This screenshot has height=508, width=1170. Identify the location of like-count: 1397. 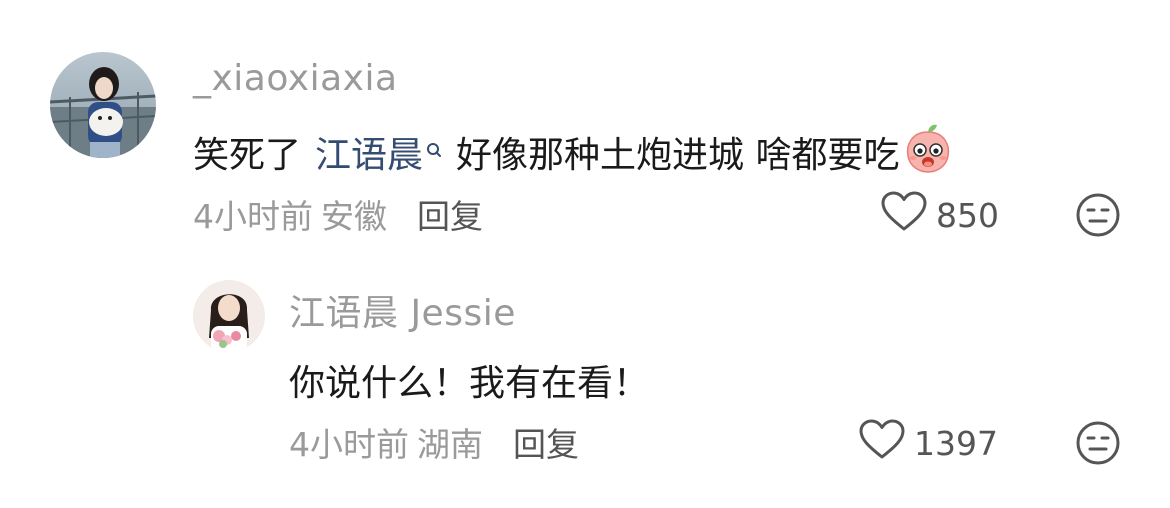
(956, 443).